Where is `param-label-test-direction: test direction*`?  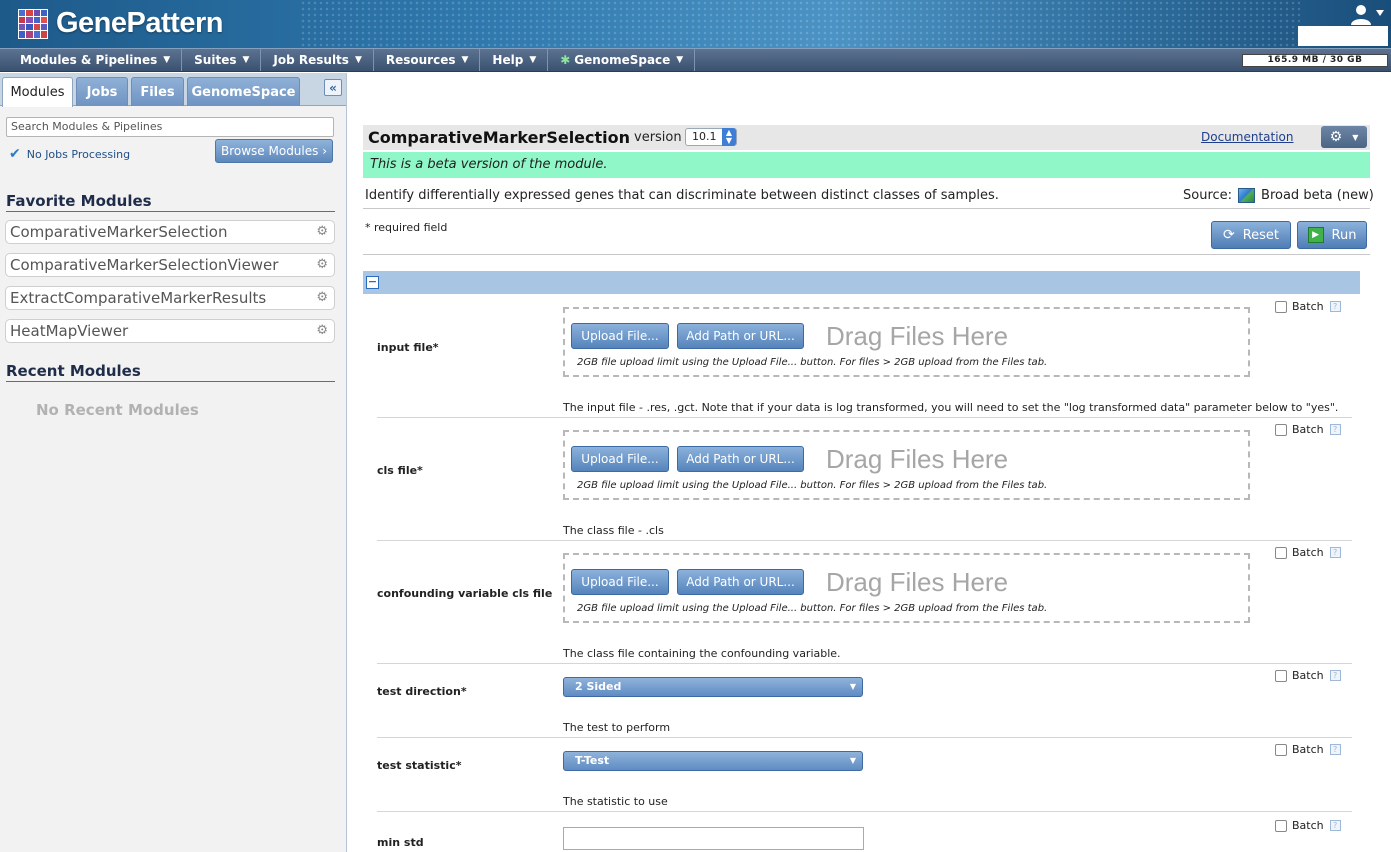 param-label-test-direction: test direction* is located at coordinates (422, 691).